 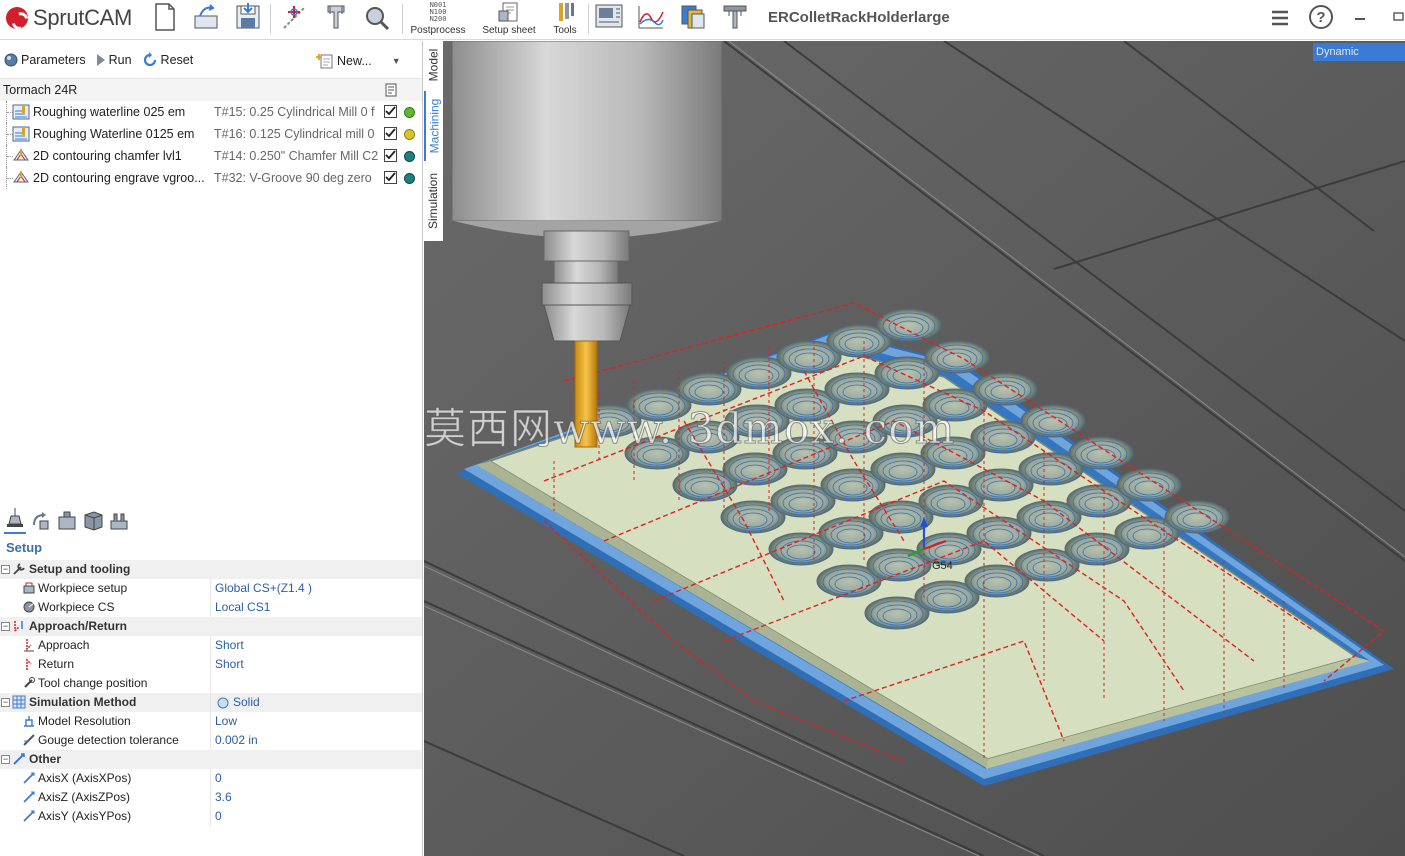 What do you see at coordinates (56, 664) in the screenshot?
I see `property-name: Return` at bounding box center [56, 664].